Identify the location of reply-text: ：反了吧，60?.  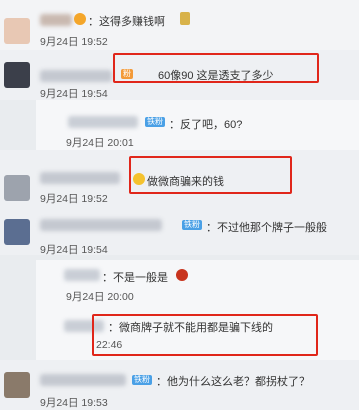
(206, 125).